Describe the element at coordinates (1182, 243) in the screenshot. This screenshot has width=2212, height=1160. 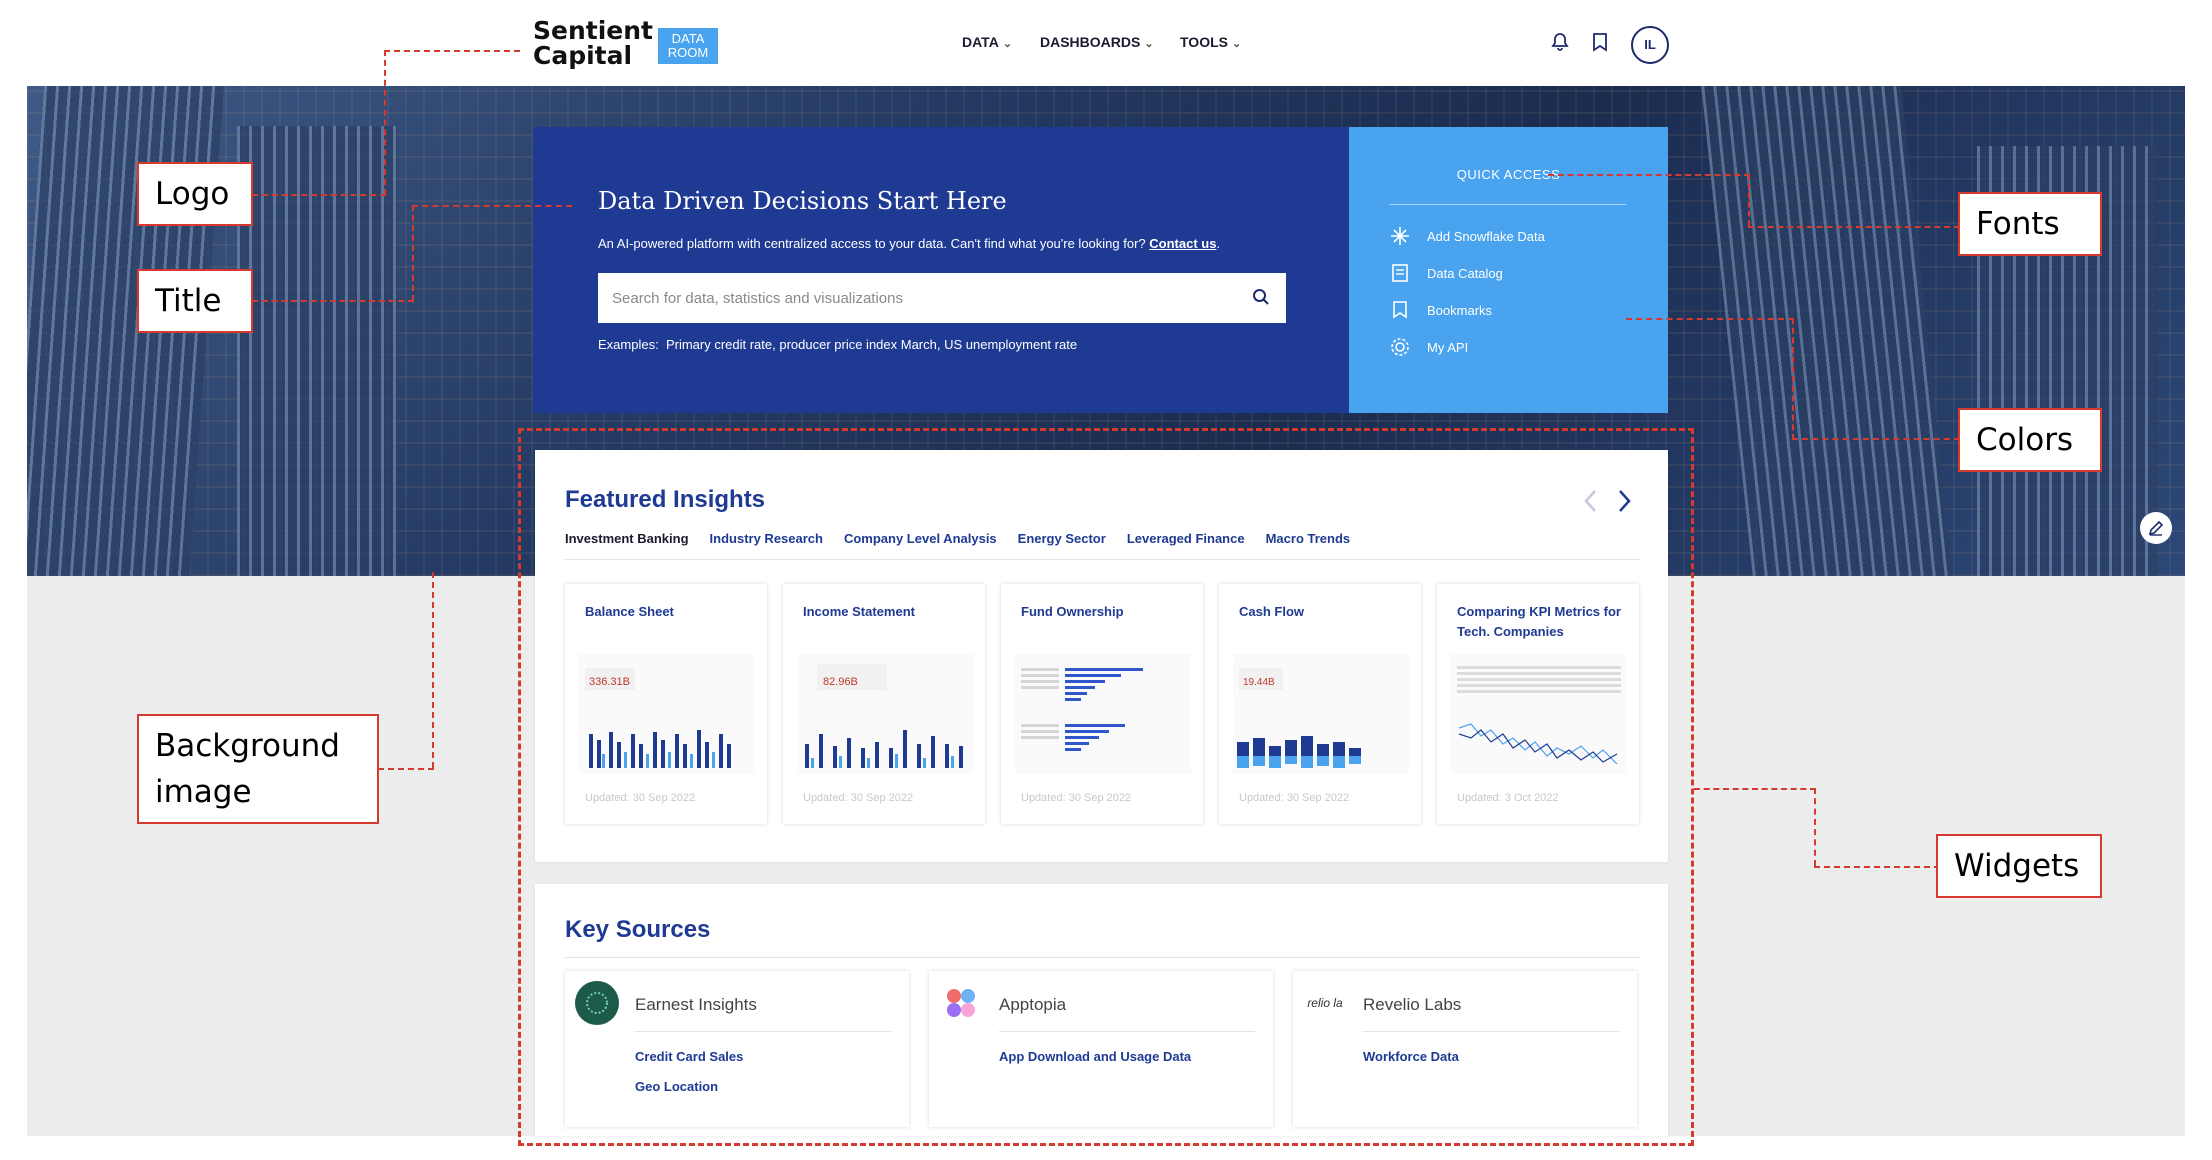
I see `contact-us-link: Contact us` at that location.